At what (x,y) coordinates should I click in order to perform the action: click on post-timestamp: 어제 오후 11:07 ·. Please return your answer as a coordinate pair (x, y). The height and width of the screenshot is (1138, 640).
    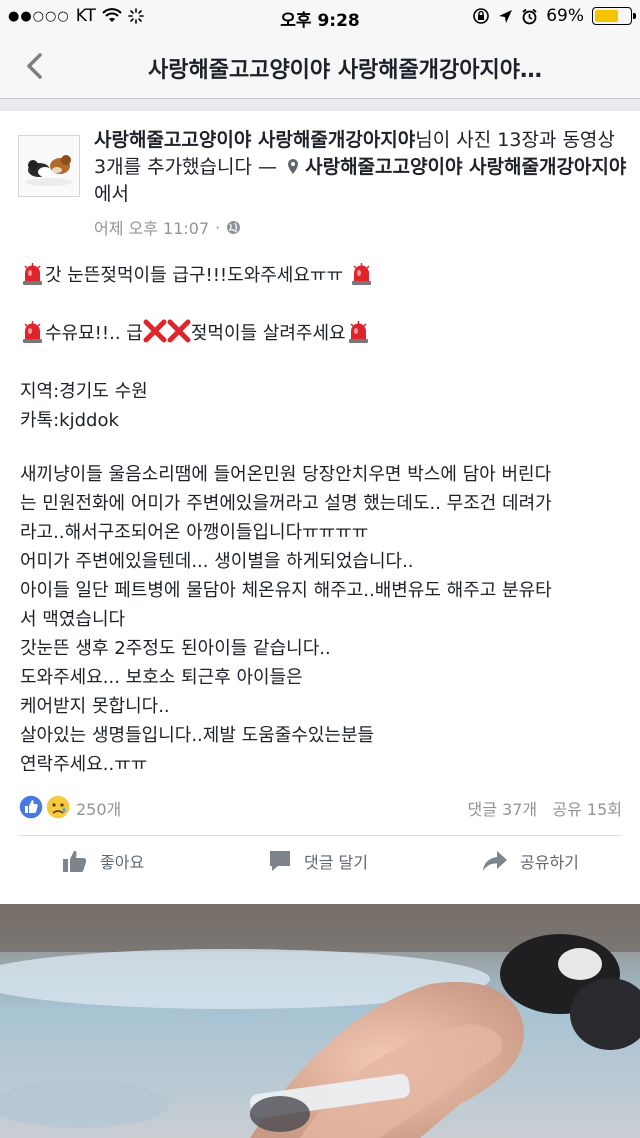
    Looking at the image, I should click on (167, 227).